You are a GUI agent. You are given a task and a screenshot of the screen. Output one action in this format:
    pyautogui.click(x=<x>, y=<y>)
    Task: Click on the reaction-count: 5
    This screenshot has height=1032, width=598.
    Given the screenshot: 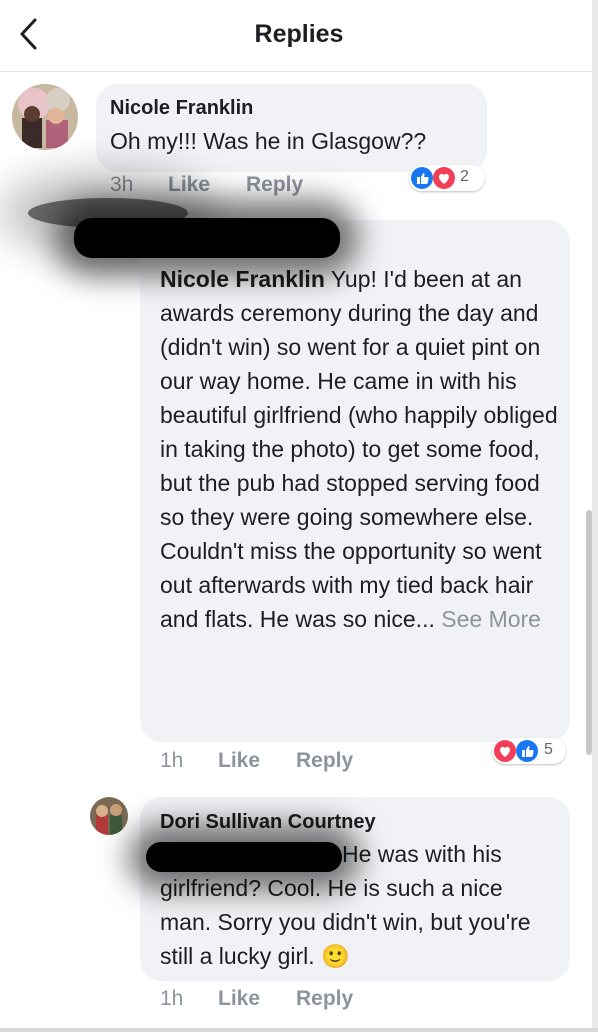 What is the action you would take?
    pyautogui.click(x=548, y=749)
    